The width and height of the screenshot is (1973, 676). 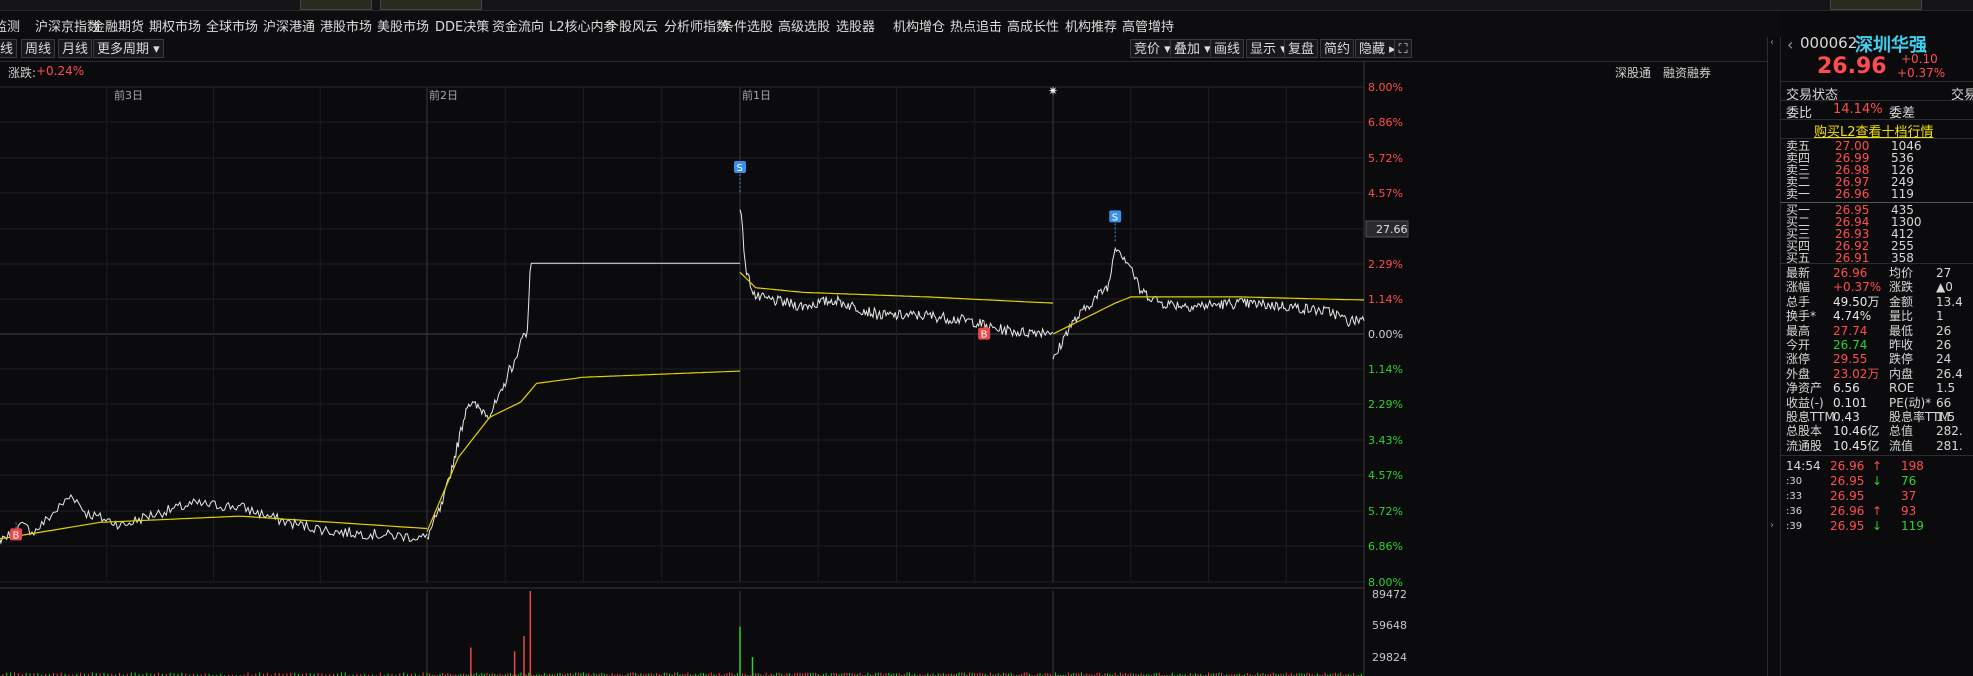 I want to click on tick-time: :36, so click(x=1794, y=511).